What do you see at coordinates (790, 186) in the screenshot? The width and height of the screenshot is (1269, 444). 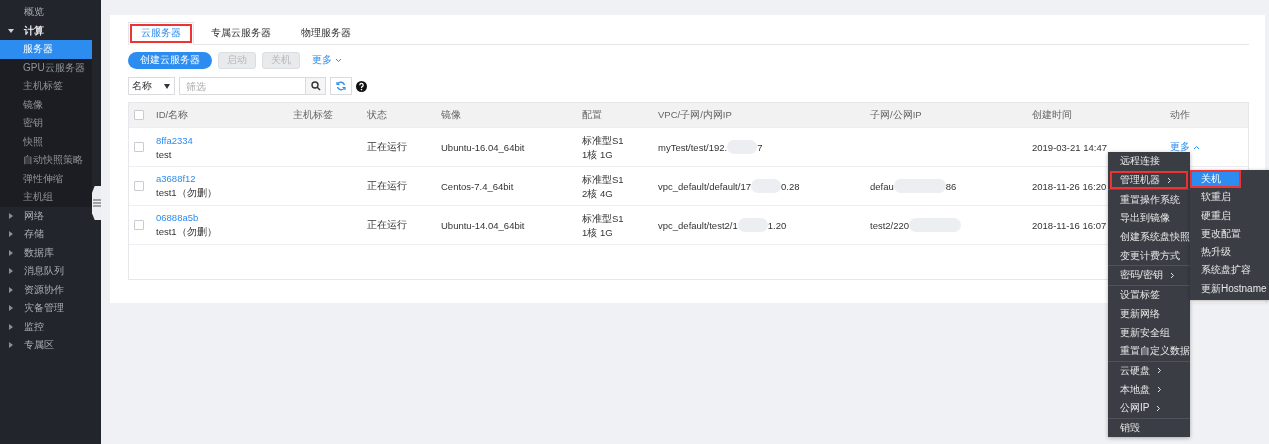 I see `ip-text: 0.28` at bounding box center [790, 186].